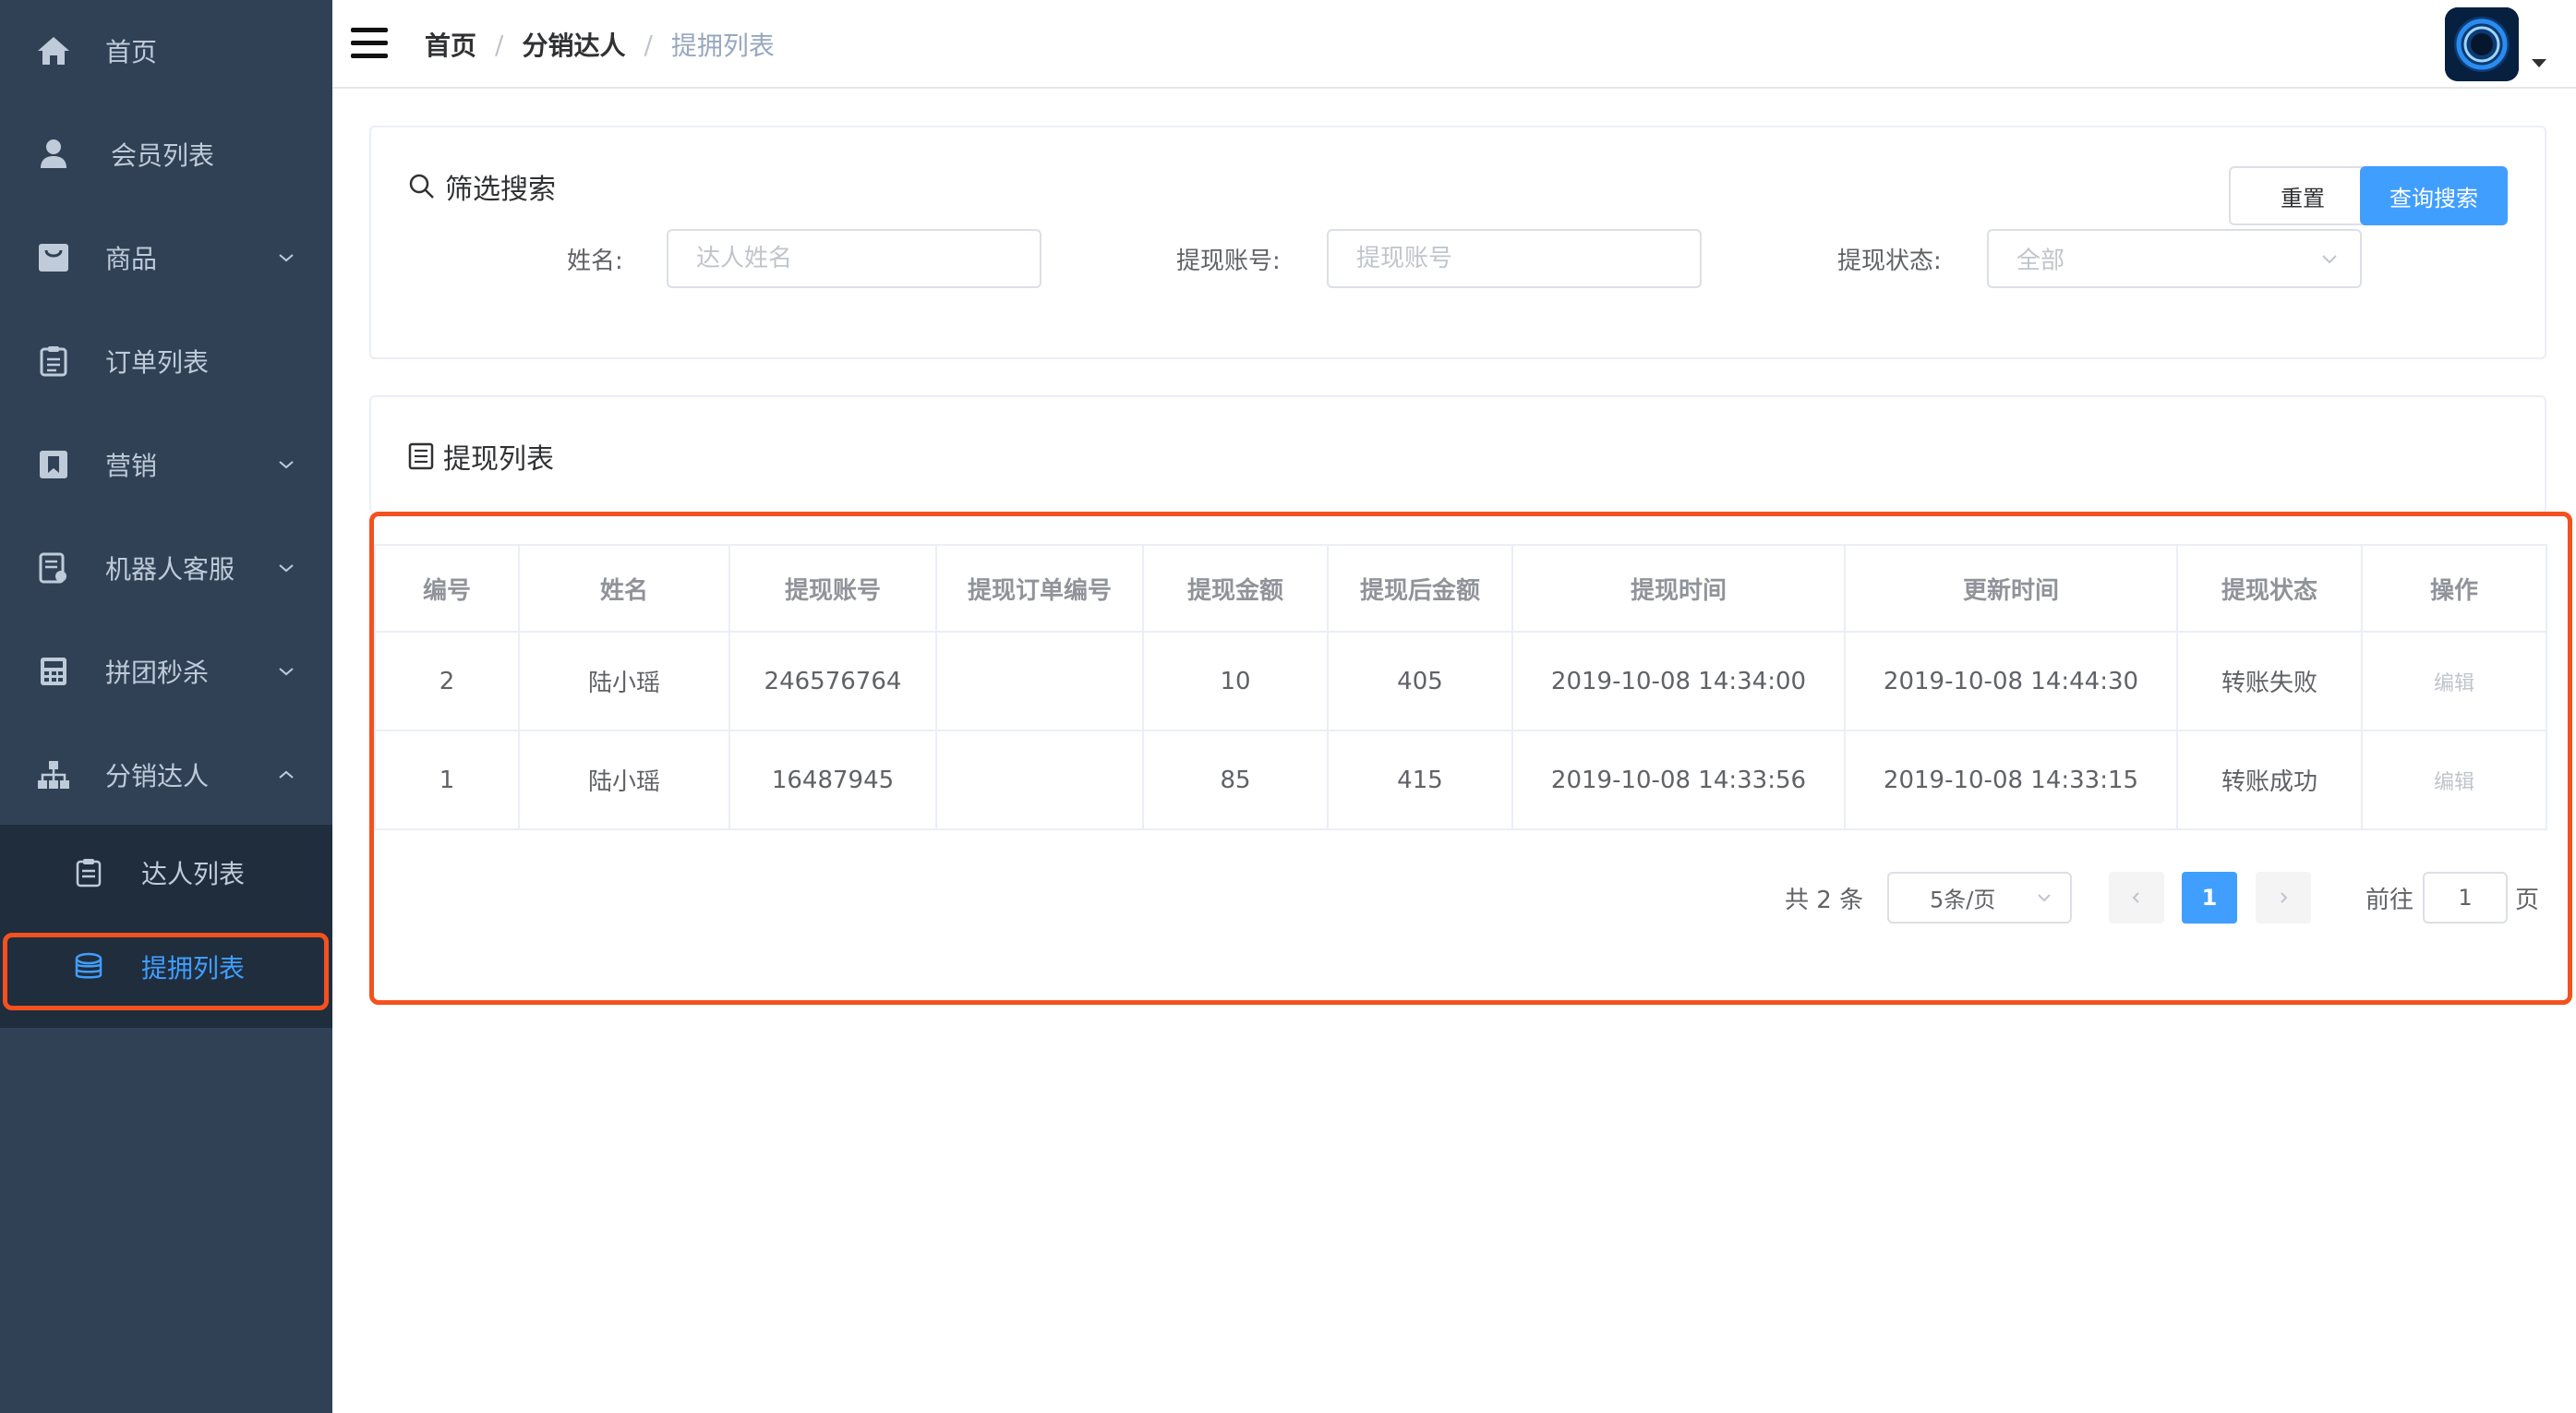  Describe the element at coordinates (447, 780) in the screenshot. I see `cell-id: 1` at that location.